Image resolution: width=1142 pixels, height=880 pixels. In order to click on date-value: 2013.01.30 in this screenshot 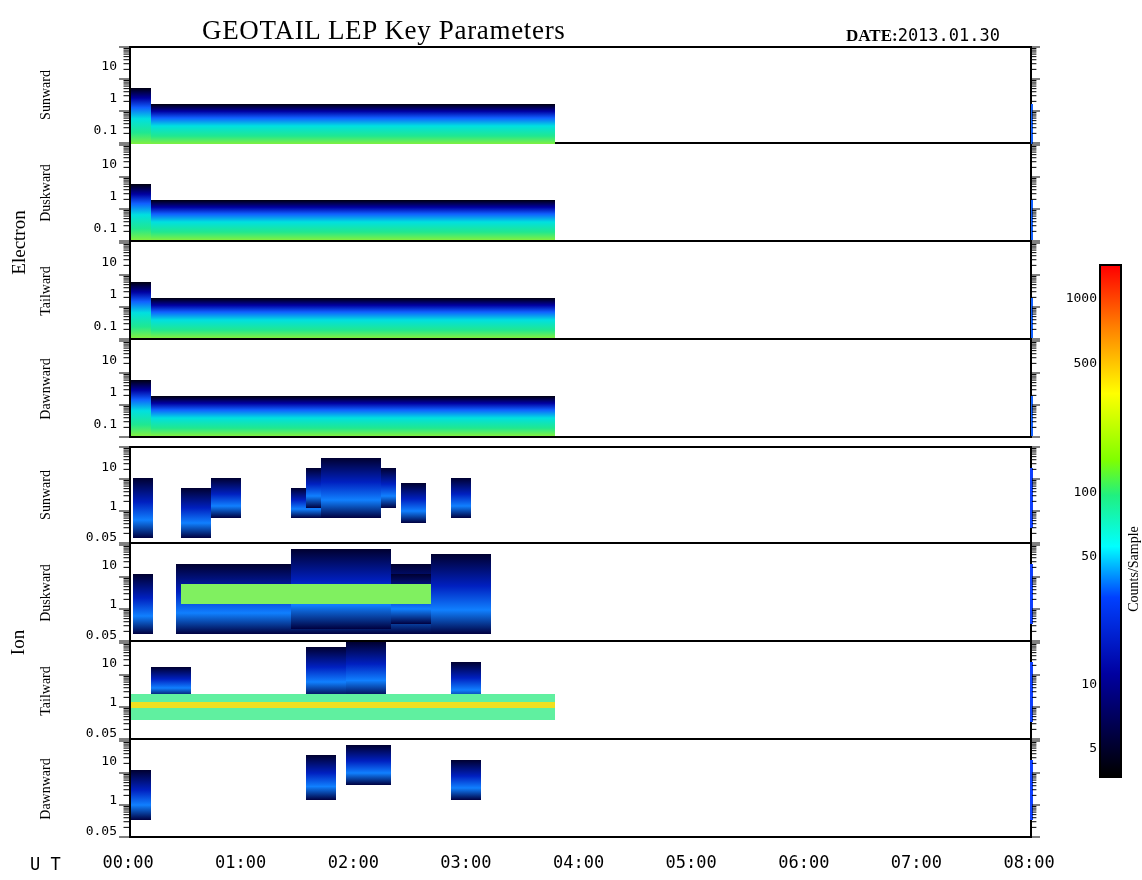, I will do `click(948, 35)`.